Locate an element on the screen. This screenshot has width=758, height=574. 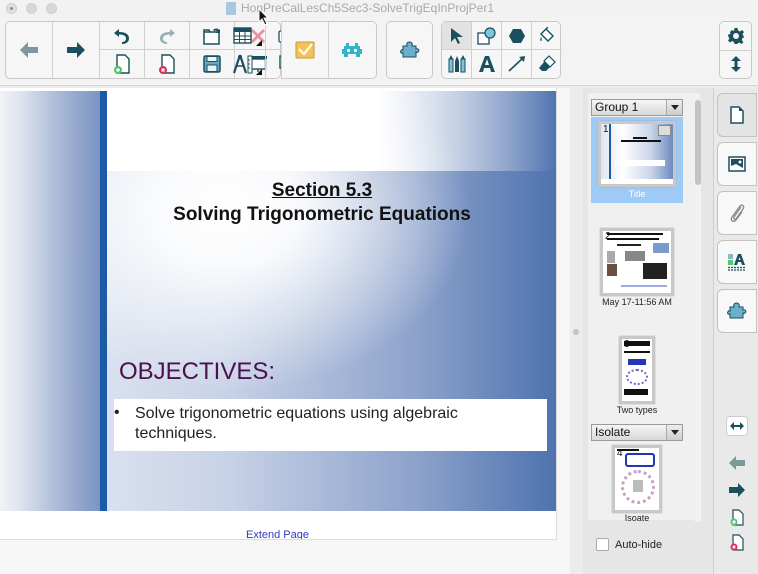
page-number: 3 is located at coordinates (627, 344).